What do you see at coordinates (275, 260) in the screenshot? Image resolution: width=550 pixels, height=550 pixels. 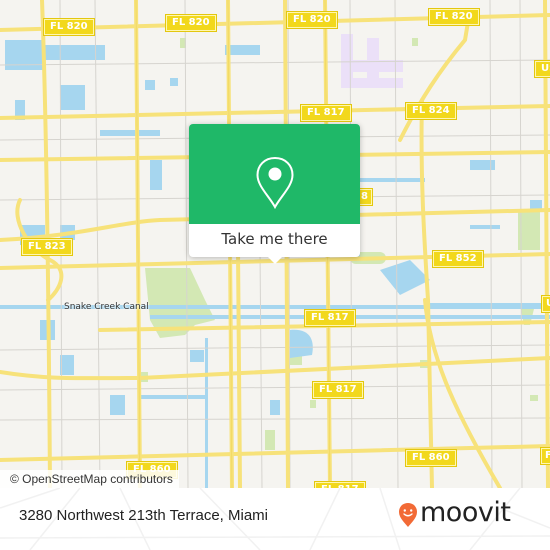 I see `popup-pointer` at bounding box center [275, 260].